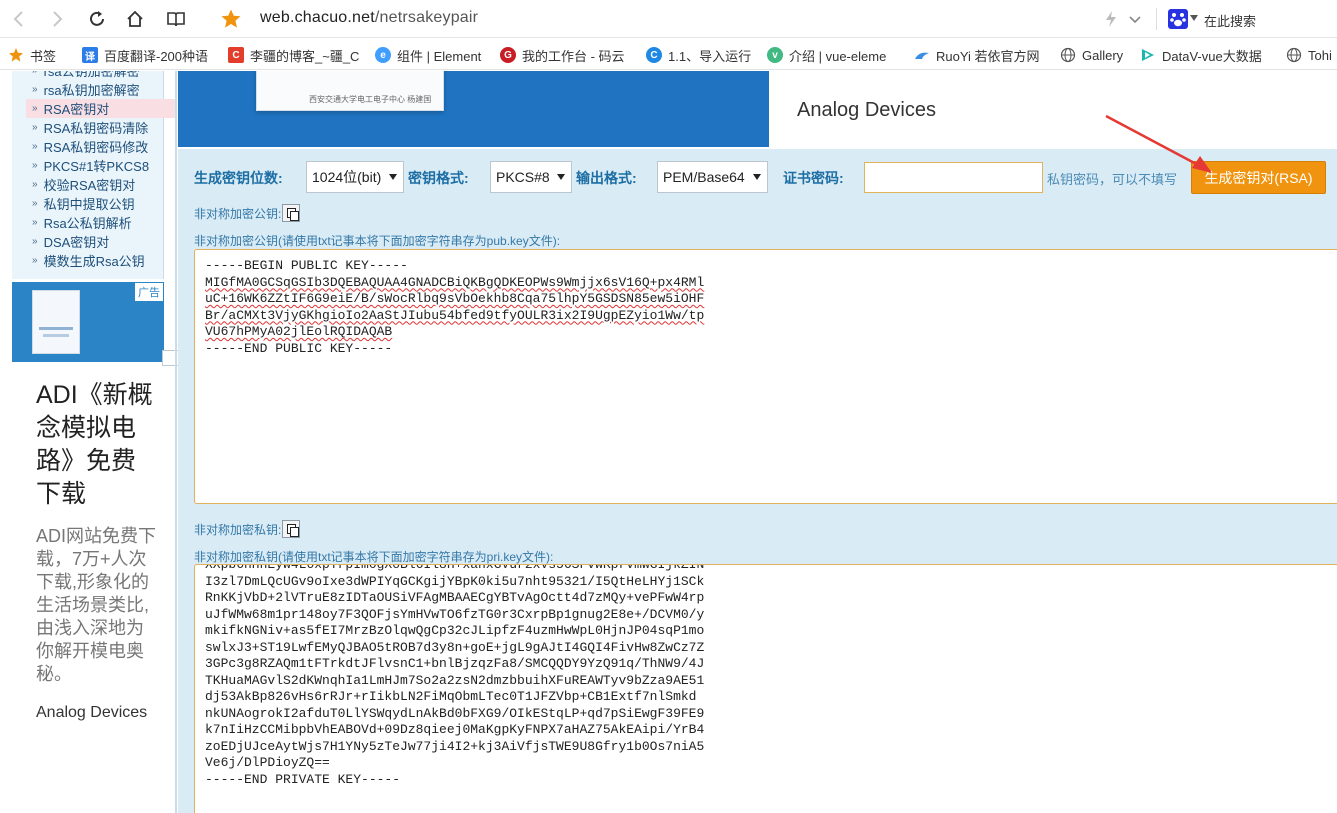 Image resolution: width=1337 pixels, height=813 pixels. I want to click on bits-select: 1024位(bit), so click(355, 177).